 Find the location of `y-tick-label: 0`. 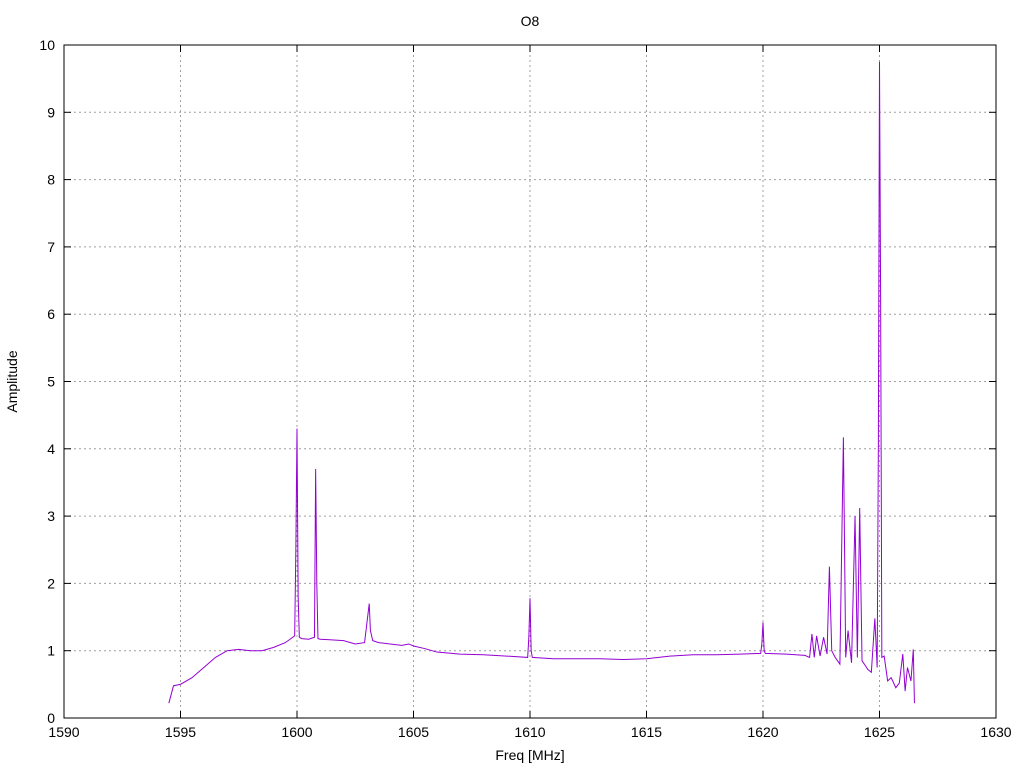

y-tick-label: 0 is located at coordinates (51, 718).